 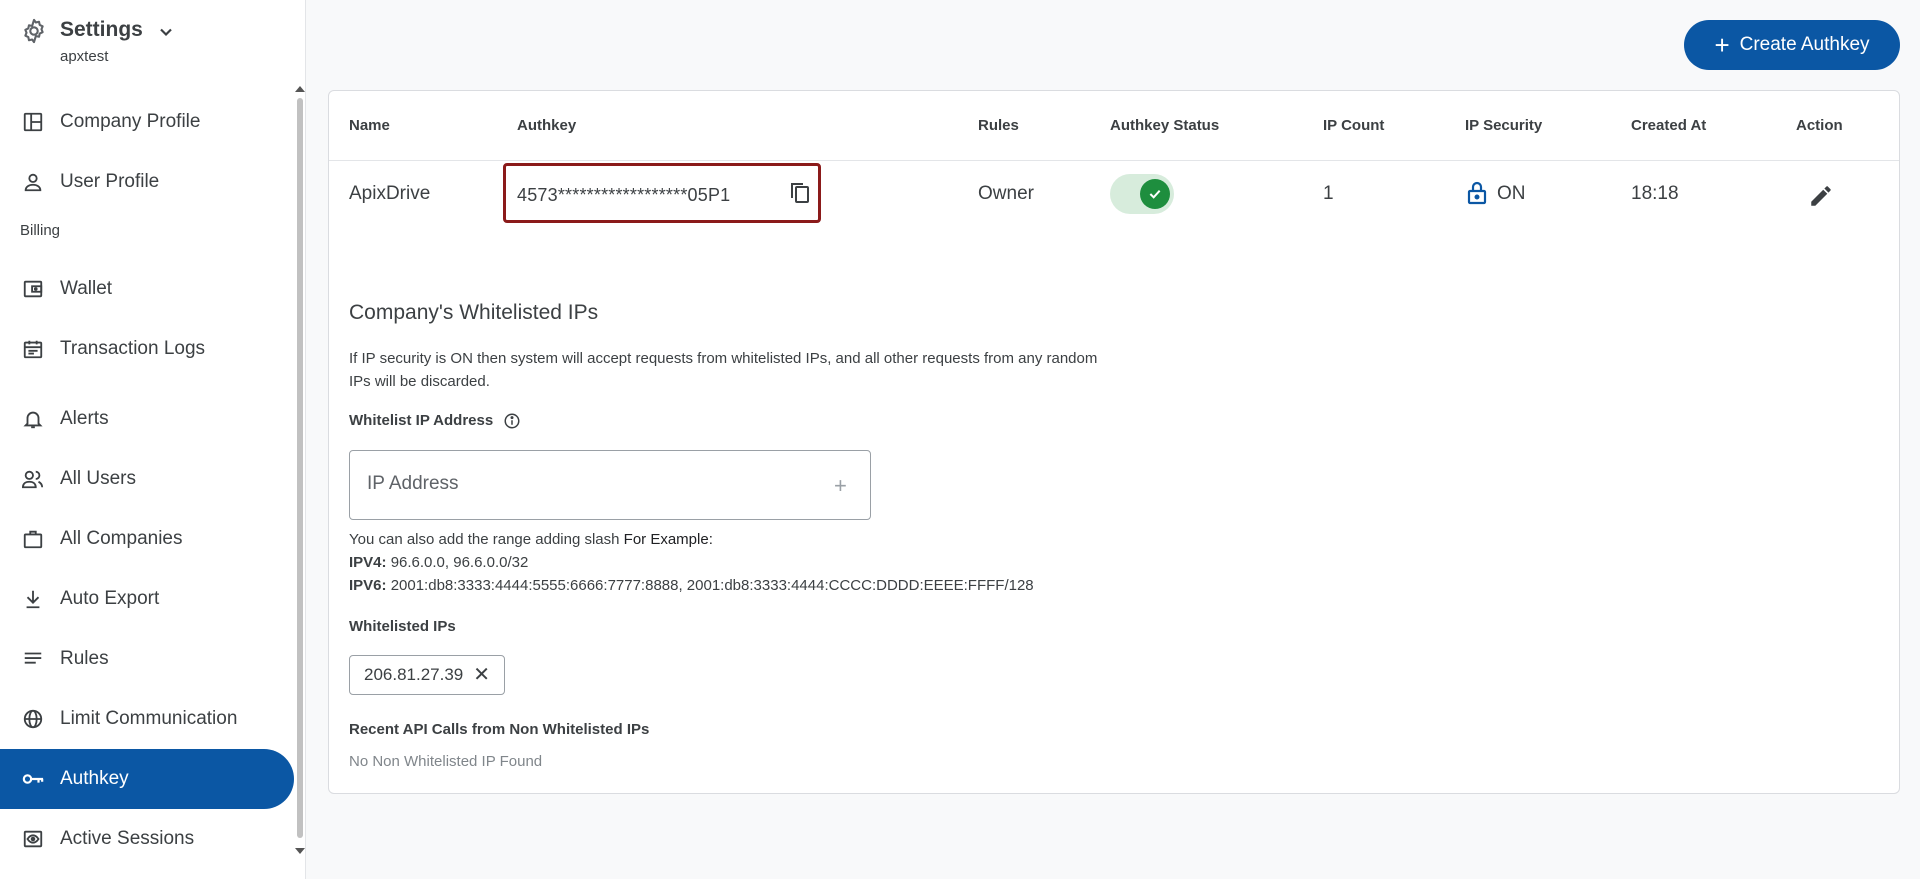 I want to click on toggle-knob, so click(x=1155, y=194).